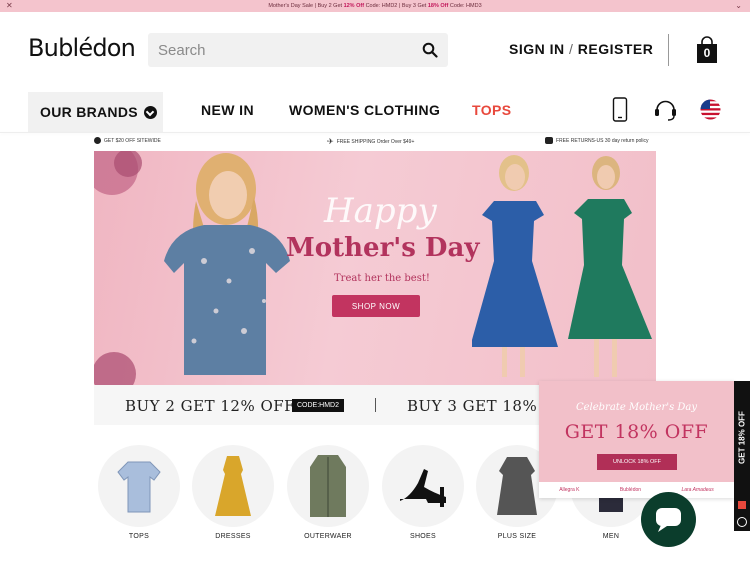 The width and height of the screenshot is (750, 563). I want to click on category-label: DRESSES, so click(233, 536).